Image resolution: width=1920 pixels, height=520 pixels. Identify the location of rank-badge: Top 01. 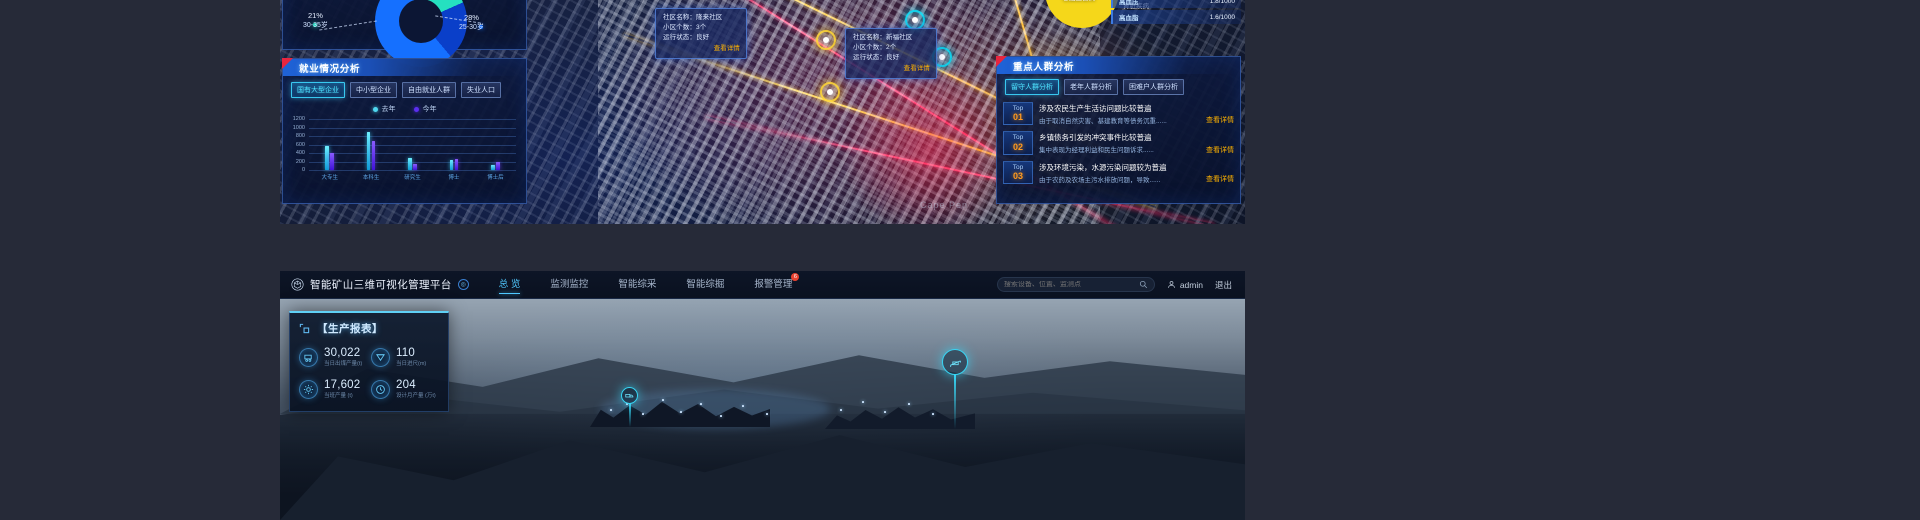
(1018, 114).